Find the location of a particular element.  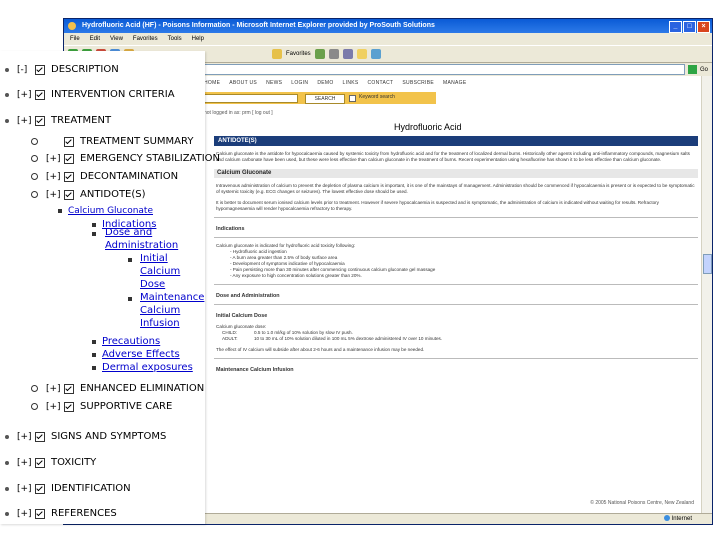

menu-edit: Edit is located at coordinates (95, 39).